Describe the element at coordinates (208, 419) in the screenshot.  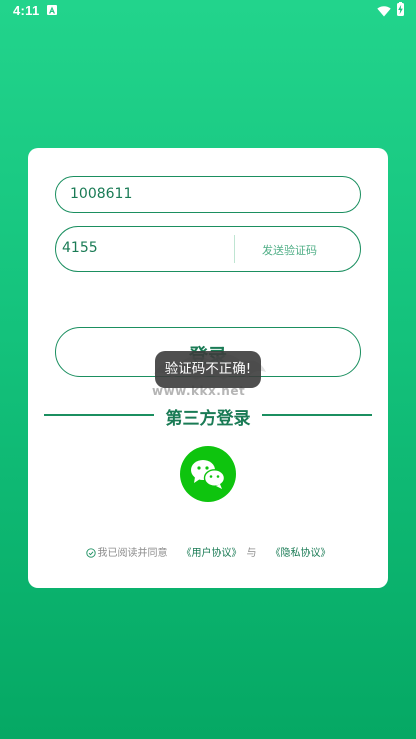
I see `third-party-login-title: 第三方登录` at that location.